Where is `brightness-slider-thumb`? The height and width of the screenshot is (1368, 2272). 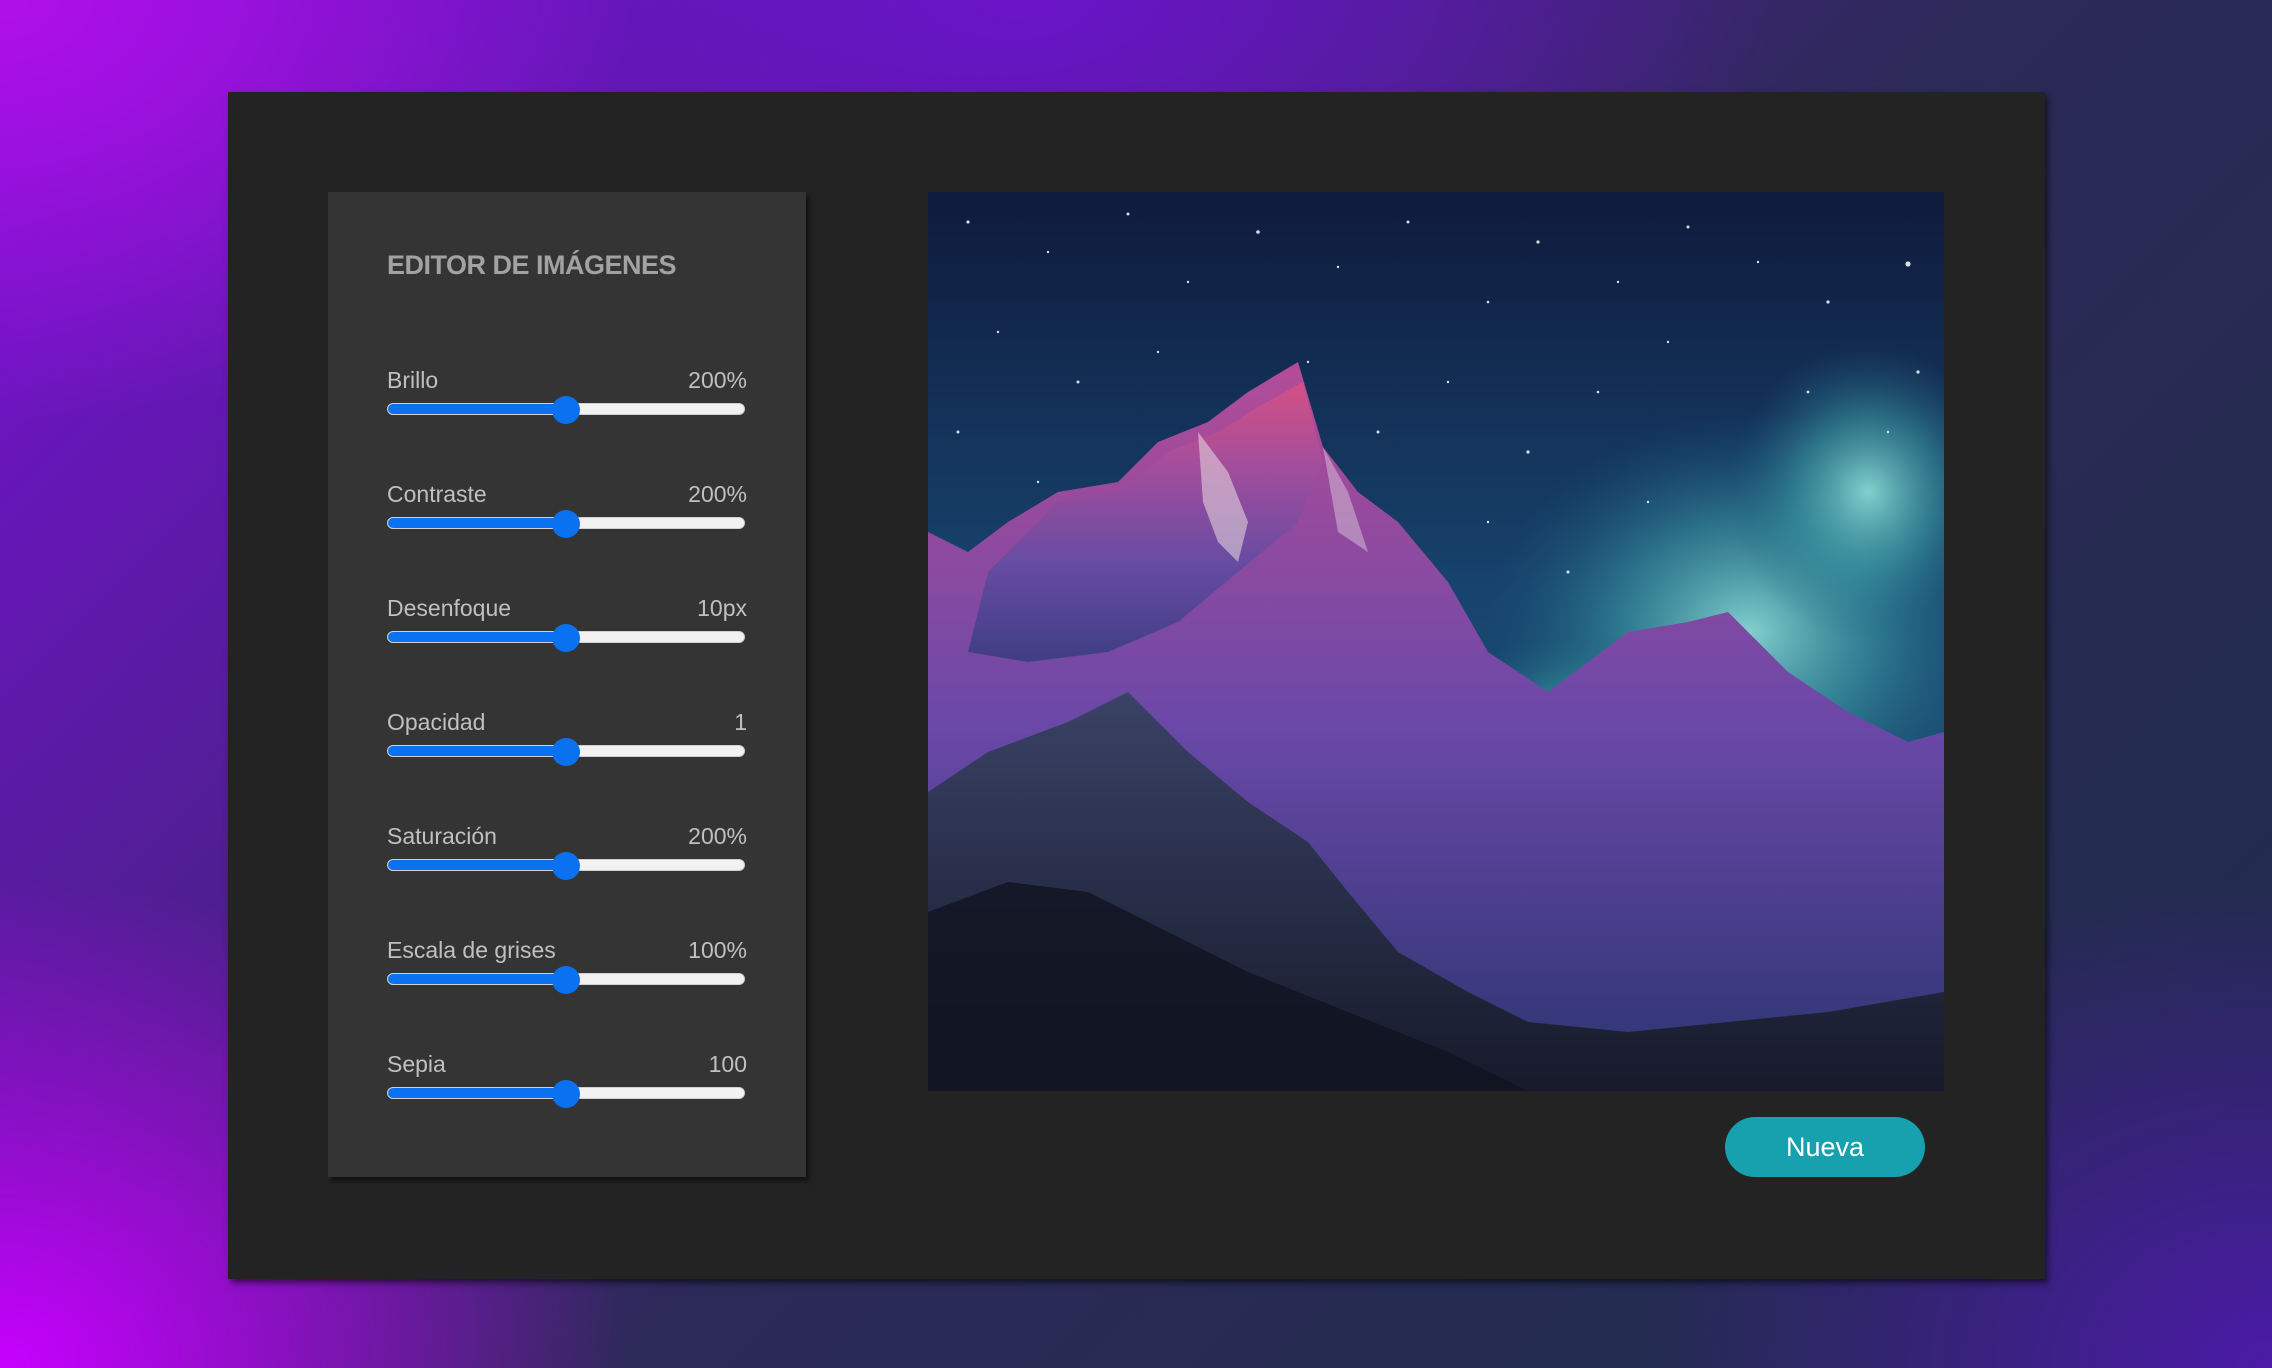
brightness-slider-thumb is located at coordinates (566, 410).